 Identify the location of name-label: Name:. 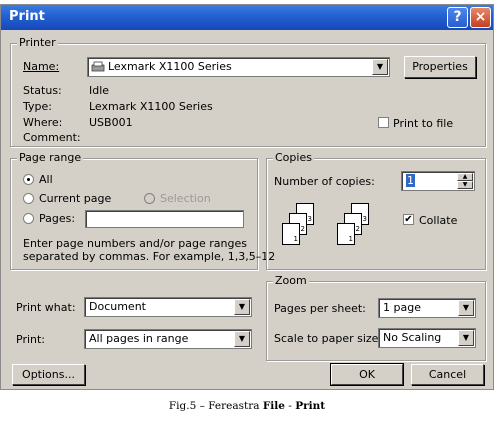
(41, 66).